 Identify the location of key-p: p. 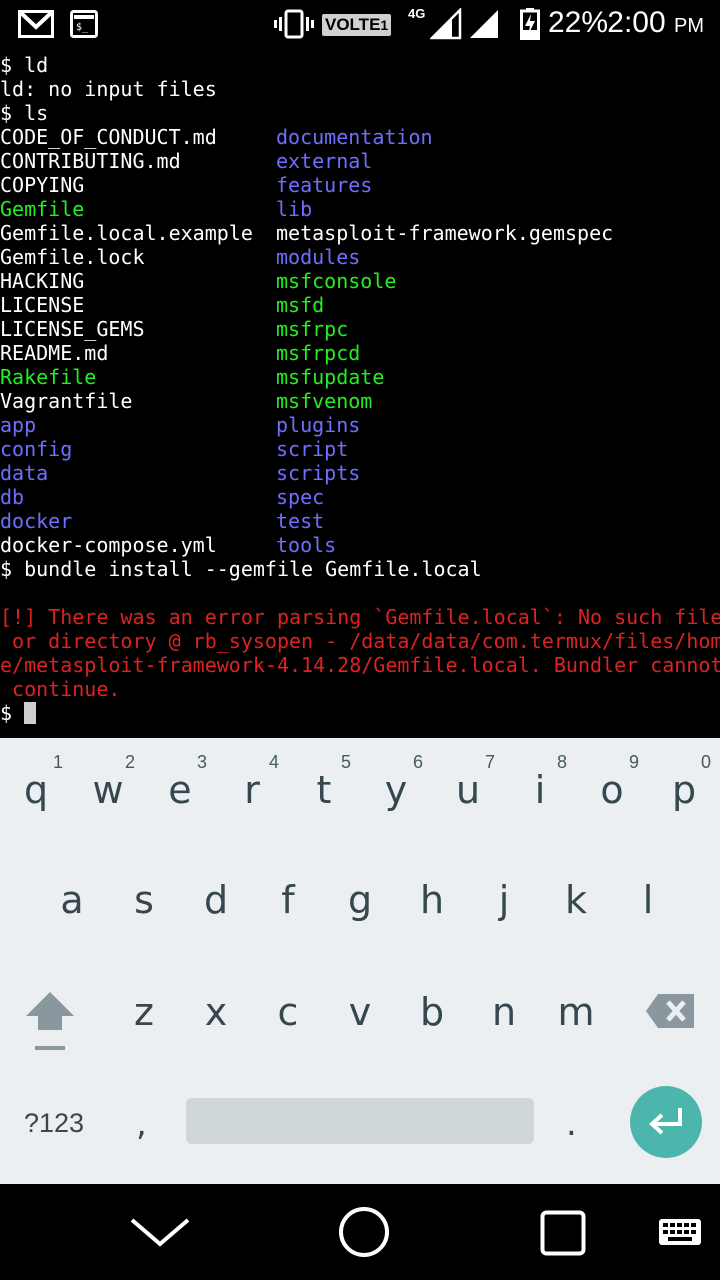
(684, 790).